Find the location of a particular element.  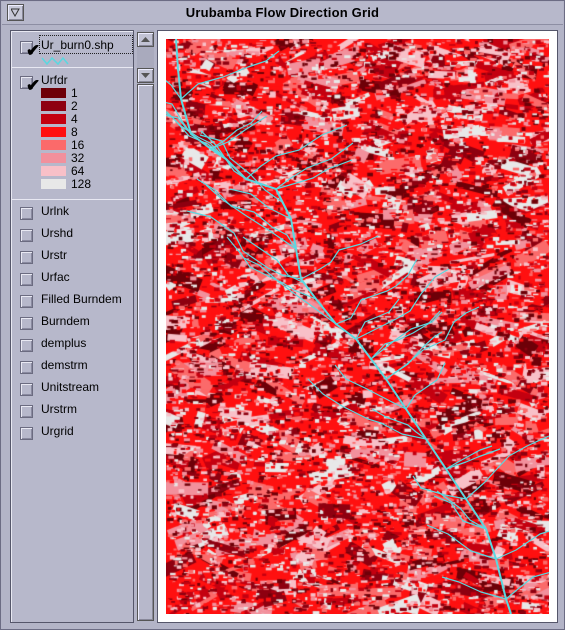

layer-demplus: demplus is located at coordinates (72, 344).